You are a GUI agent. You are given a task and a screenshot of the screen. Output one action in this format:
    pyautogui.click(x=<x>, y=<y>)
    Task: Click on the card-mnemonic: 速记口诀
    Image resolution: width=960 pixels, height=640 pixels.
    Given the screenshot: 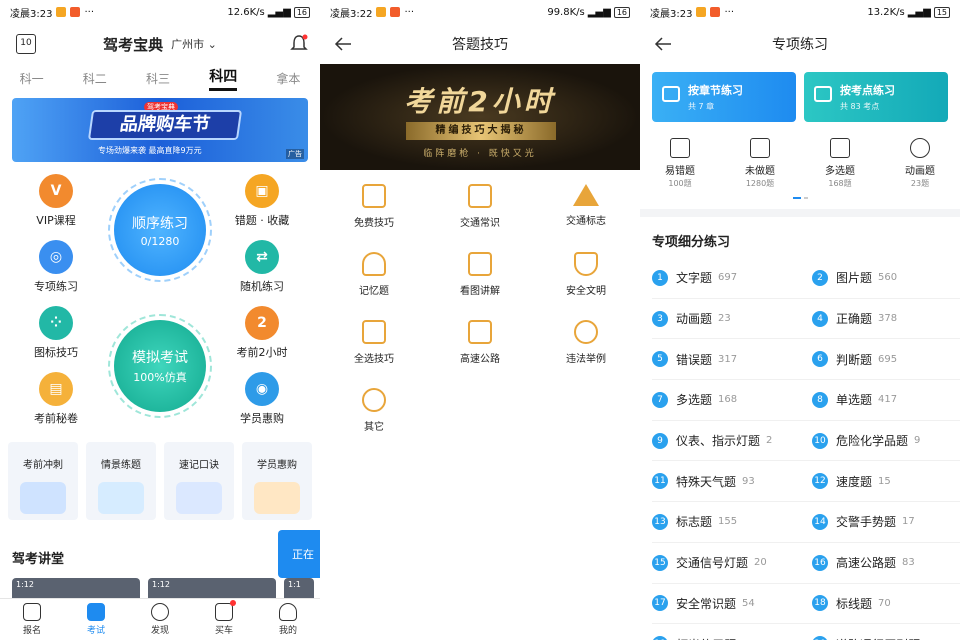 What is the action you would take?
    pyautogui.click(x=199, y=481)
    